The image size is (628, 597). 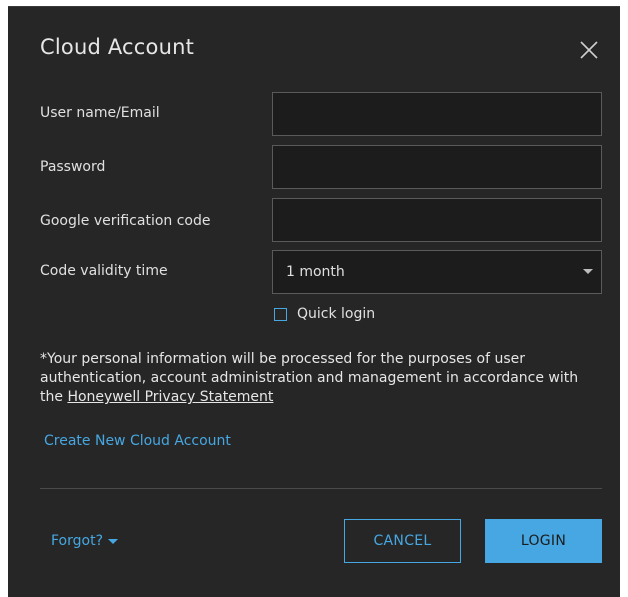 What do you see at coordinates (137, 441) in the screenshot?
I see `create-account-link: Create New Cloud Account` at bounding box center [137, 441].